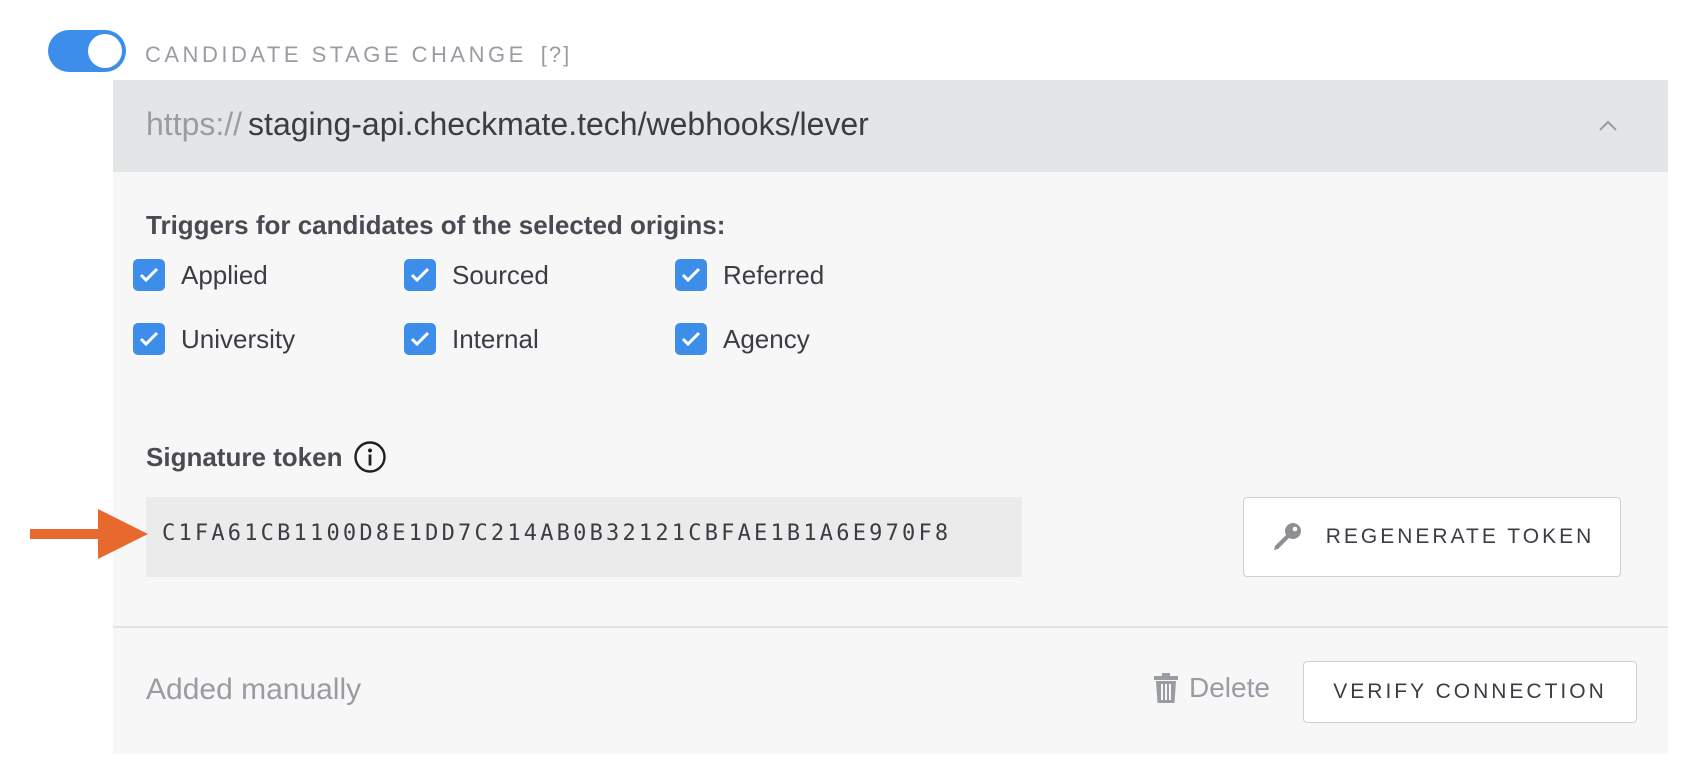 The width and height of the screenshot is (1700, 770). I want to click on help-link: [?], so click(556, 54).